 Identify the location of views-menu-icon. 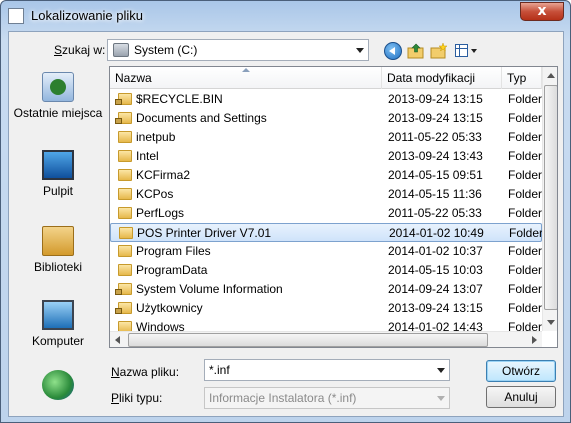
(467, 51).